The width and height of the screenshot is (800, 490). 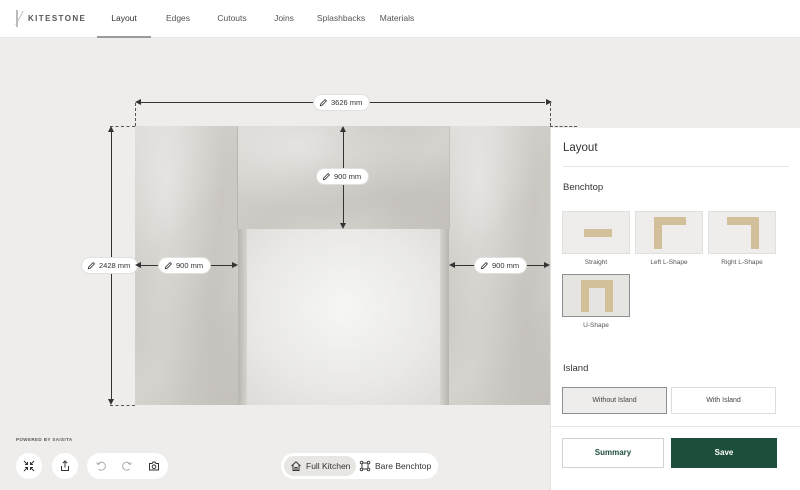 What do you see at coordinates (122, 405) in the screenshot?
I see `height-extension-bottom` at bounding box center [122, 405].